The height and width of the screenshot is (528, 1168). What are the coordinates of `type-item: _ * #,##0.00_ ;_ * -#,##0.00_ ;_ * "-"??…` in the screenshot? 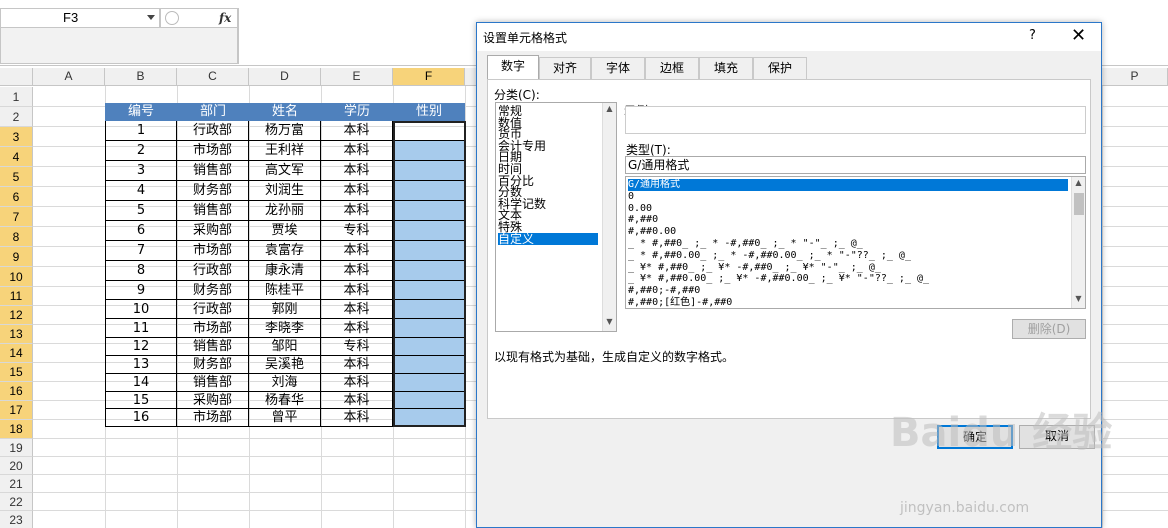 It's located at (848, 256).